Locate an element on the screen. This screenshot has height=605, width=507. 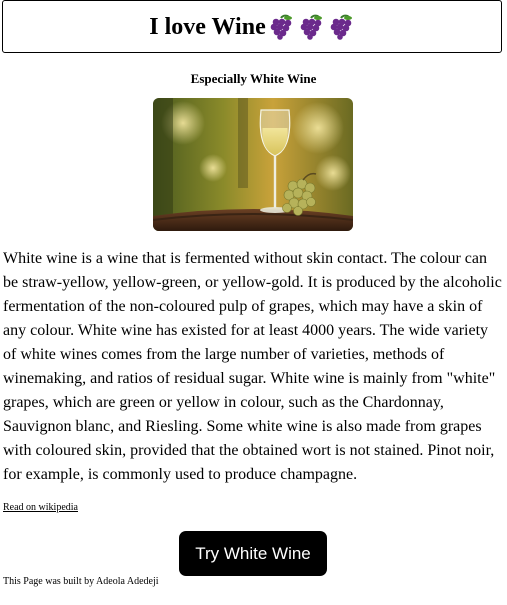
page-title-row: I love Wine is located at coordinates (251, 27).